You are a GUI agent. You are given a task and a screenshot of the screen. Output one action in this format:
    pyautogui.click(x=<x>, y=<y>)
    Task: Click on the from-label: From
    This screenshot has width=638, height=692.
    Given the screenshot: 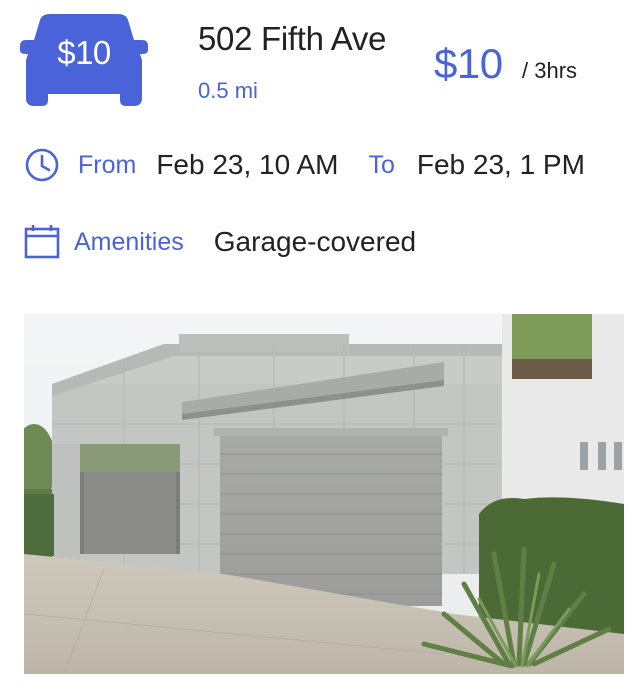 What is the action you would take?
    pyautogui.click(x=107, y=164)
    